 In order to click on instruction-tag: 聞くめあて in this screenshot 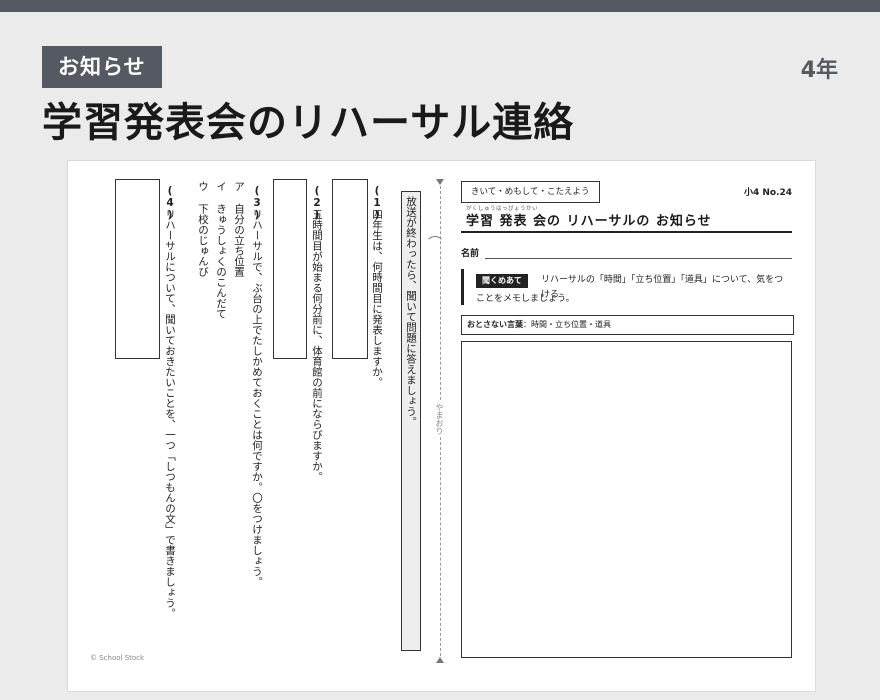, I will do `click(502, 281)`.